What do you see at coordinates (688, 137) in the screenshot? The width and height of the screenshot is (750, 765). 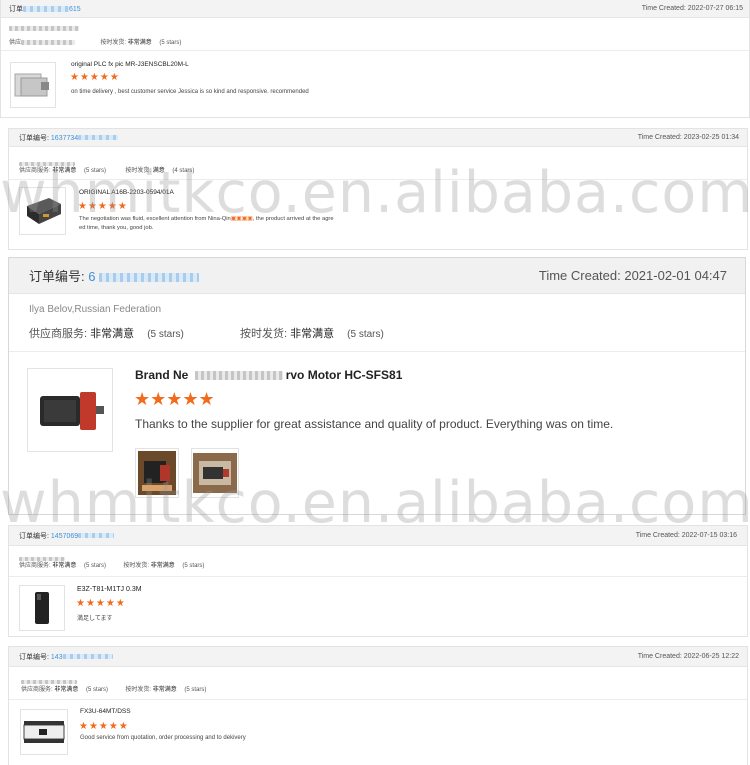 I see `time-created: Time Created: 2023-02-25 01:34` at bounding box center [688, 137].